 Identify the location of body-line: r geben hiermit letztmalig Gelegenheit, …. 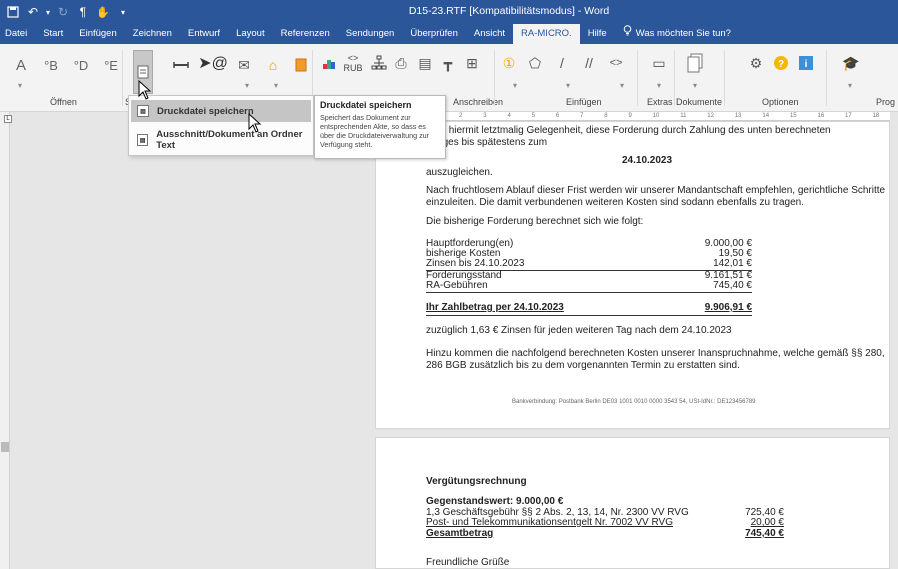
(621, 130).